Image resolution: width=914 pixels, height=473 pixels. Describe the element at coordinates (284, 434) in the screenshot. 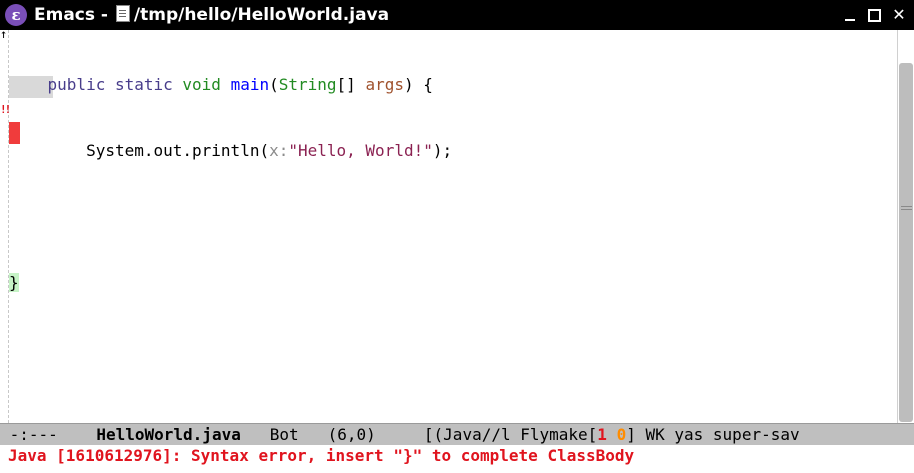

I see `scroll-position: Bot` at that location.